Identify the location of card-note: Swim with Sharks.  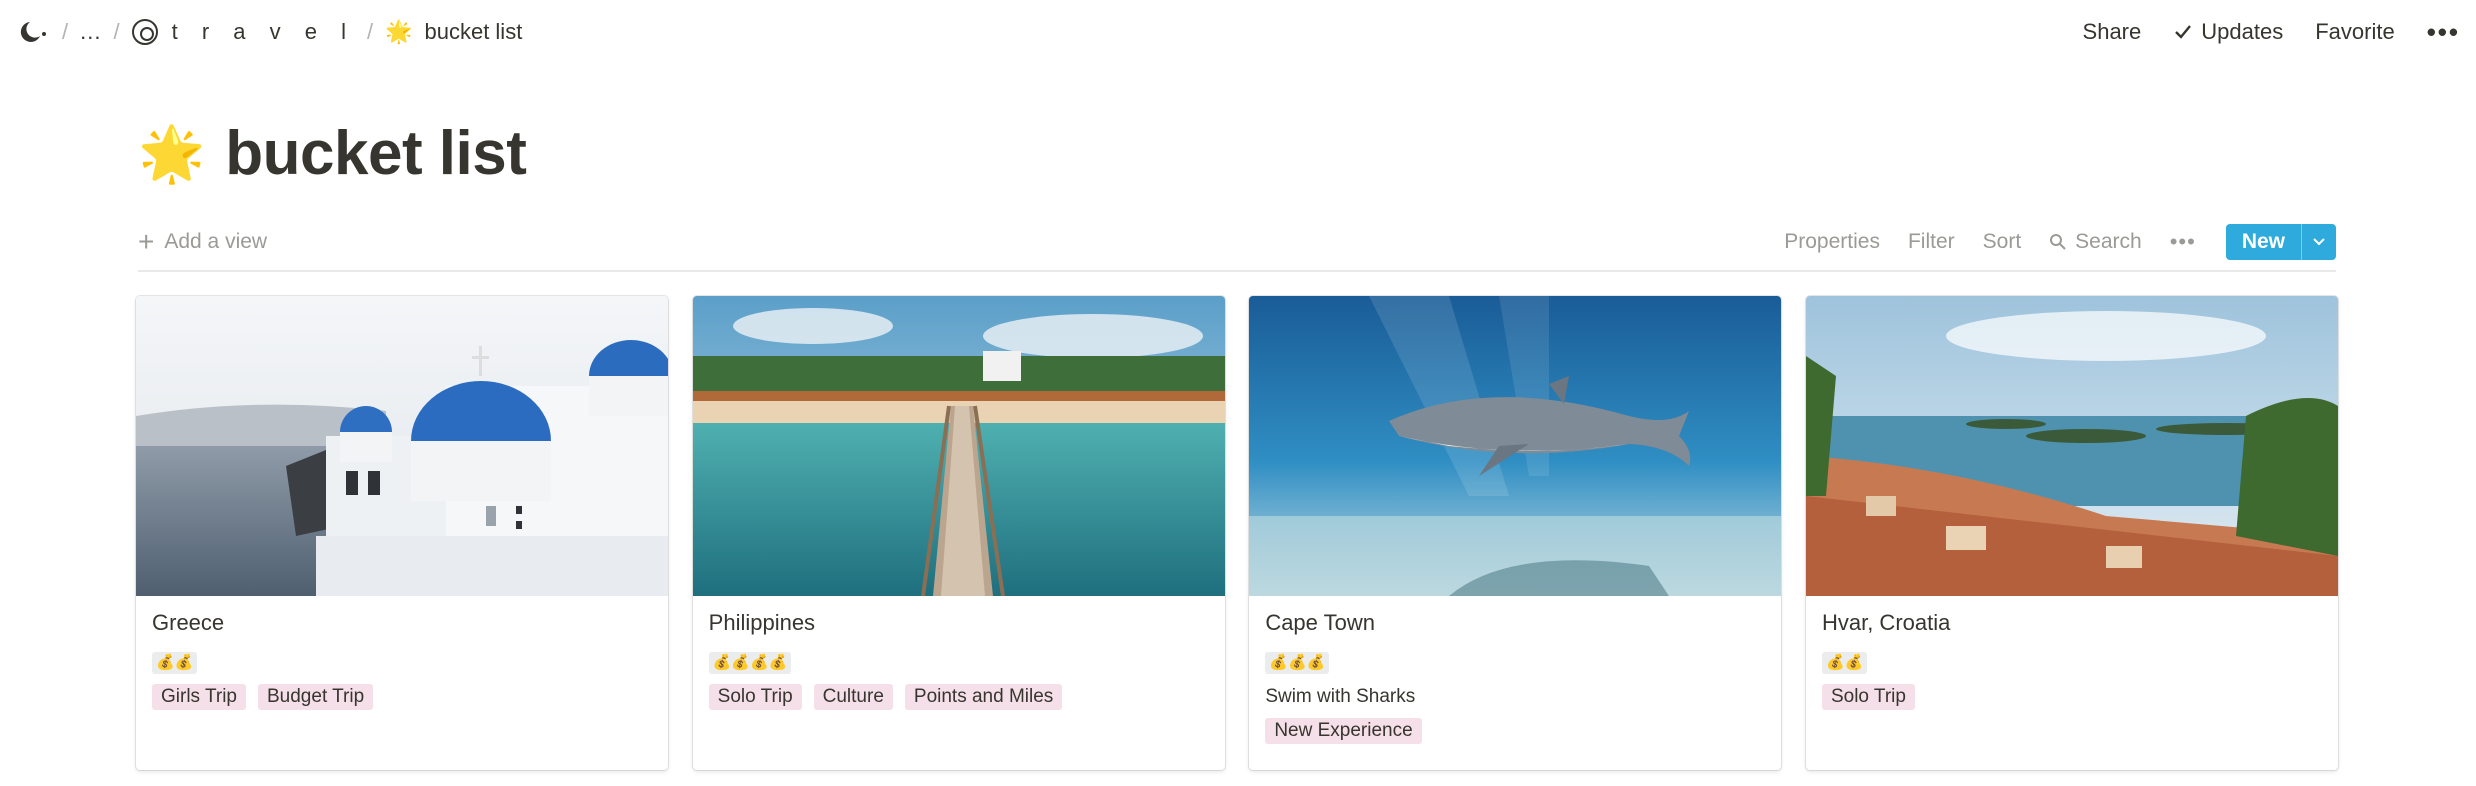
(1340, 696).